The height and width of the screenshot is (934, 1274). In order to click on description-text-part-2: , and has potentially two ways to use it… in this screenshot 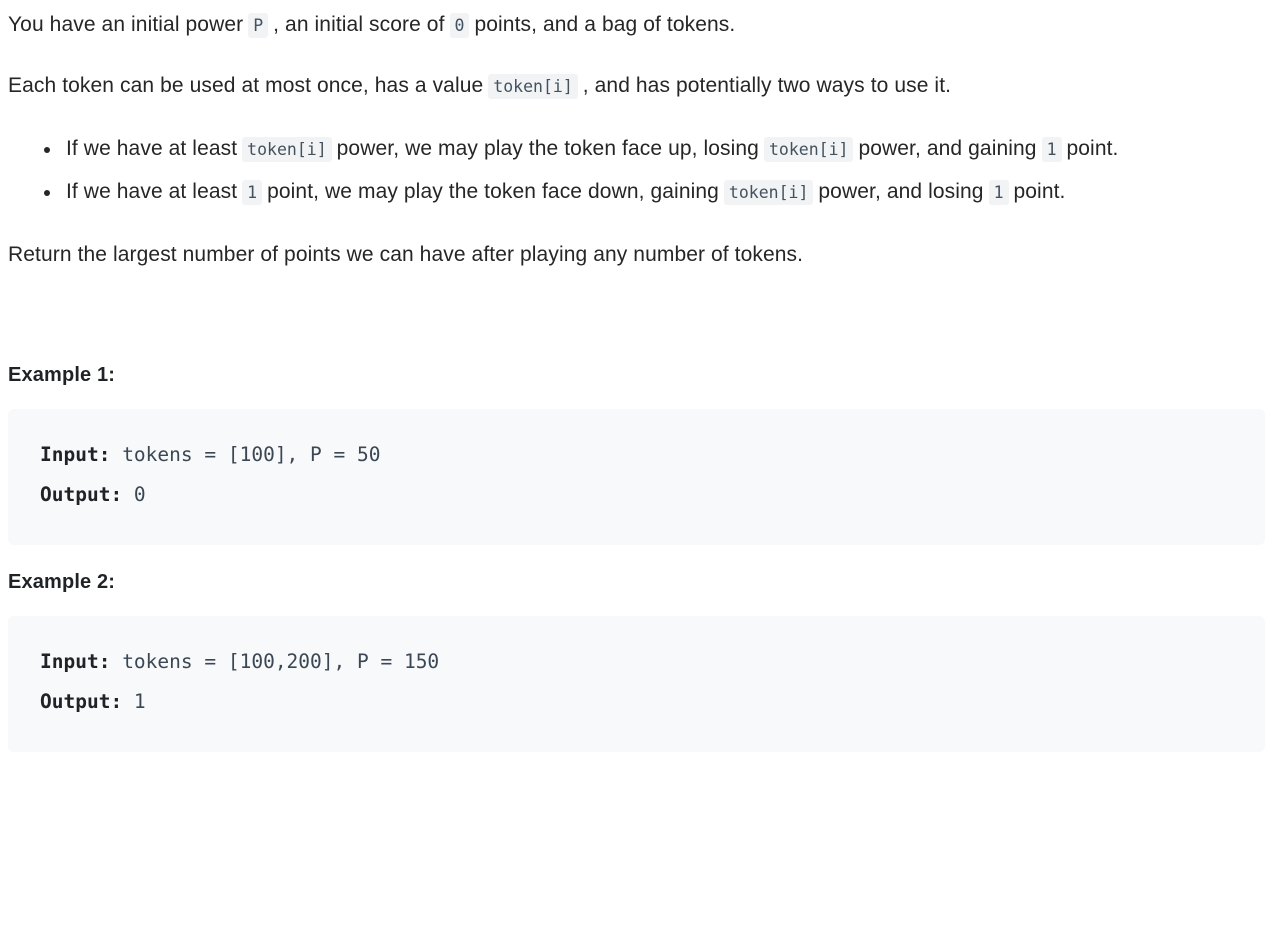, I will do `click(767, 85)`.